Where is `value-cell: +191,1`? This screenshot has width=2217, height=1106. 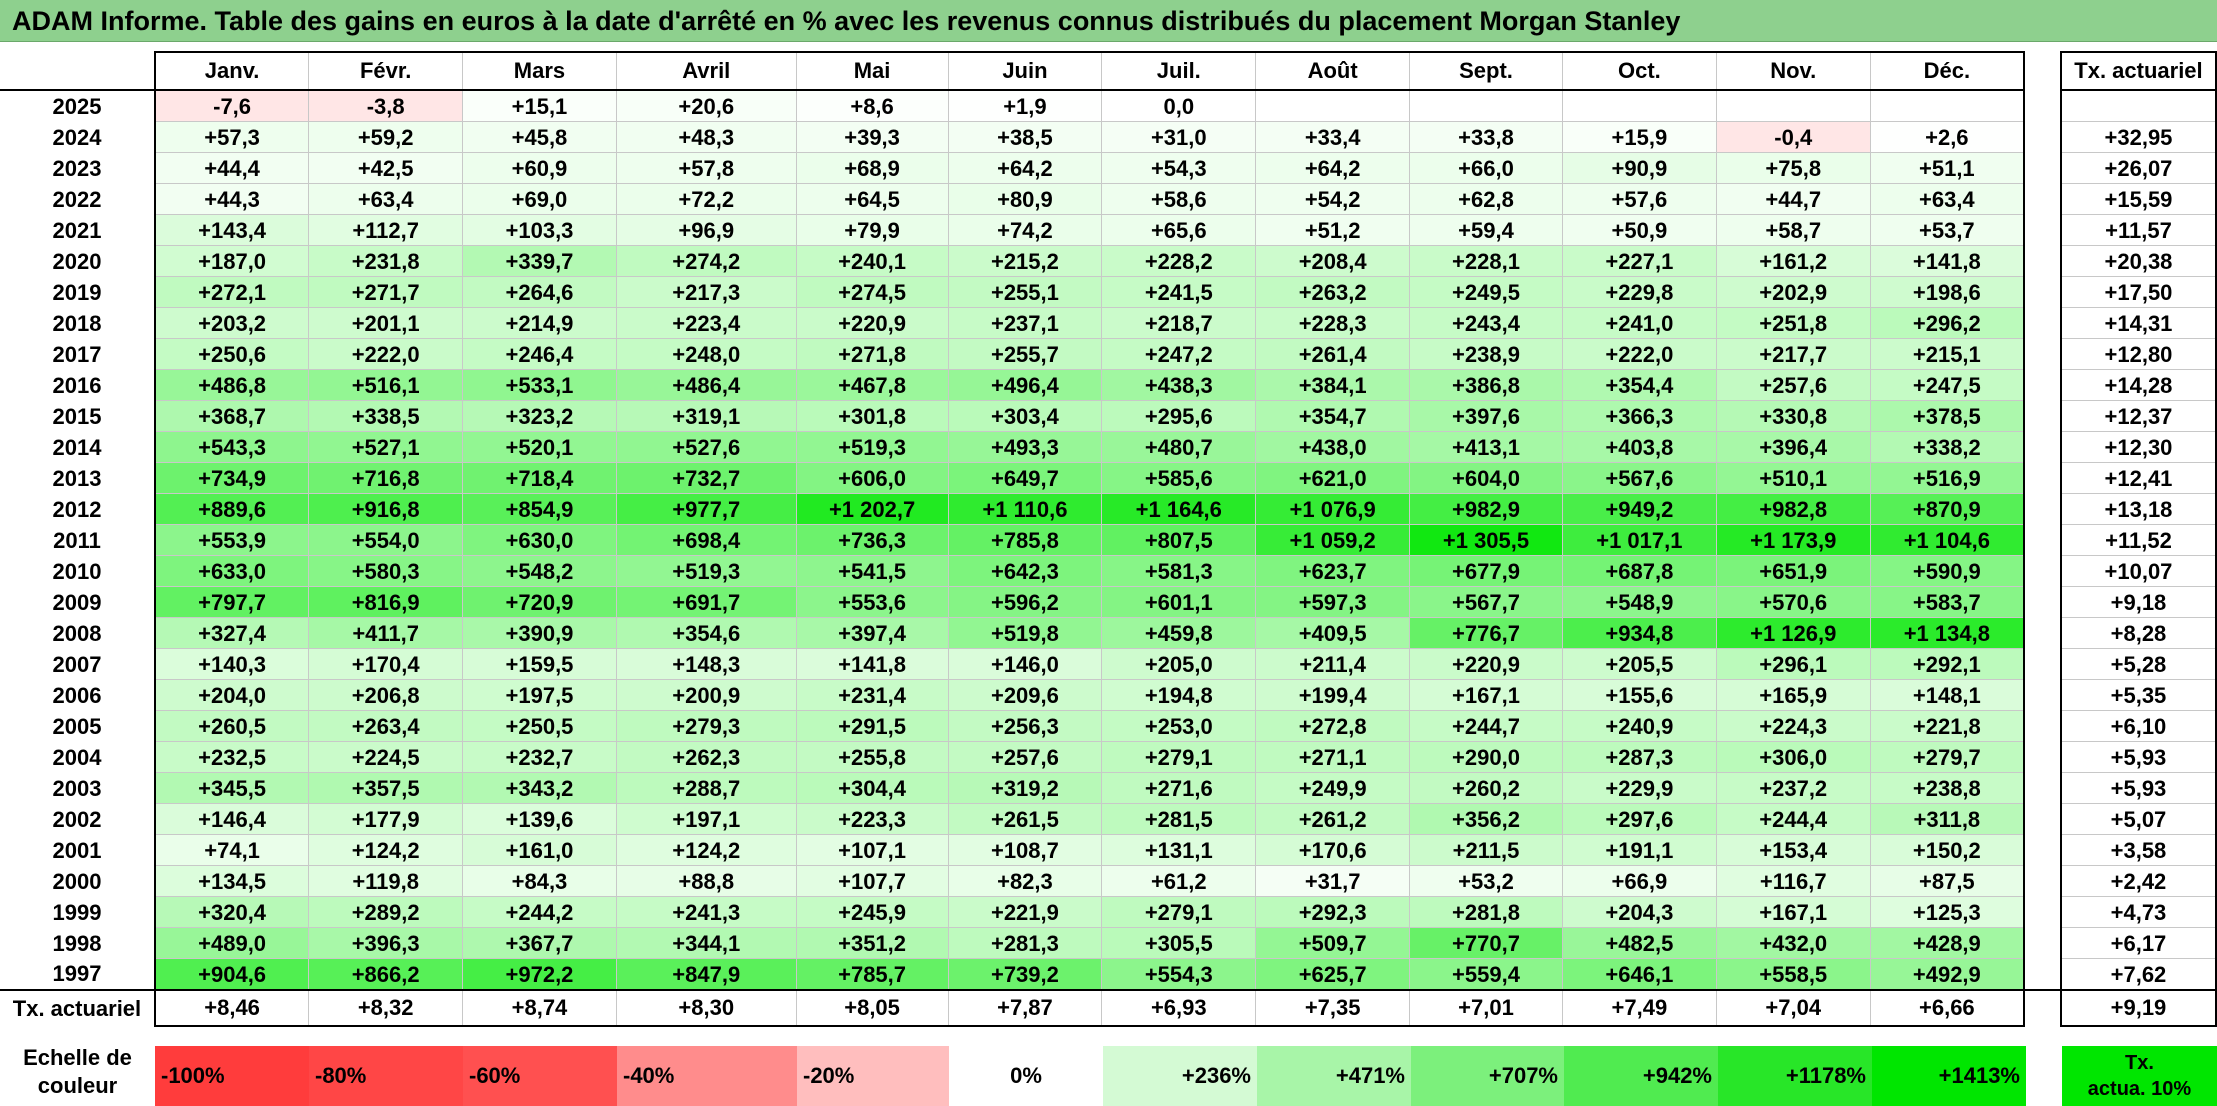 value-cell: +191,1 is located at coordinates (1639, 850).